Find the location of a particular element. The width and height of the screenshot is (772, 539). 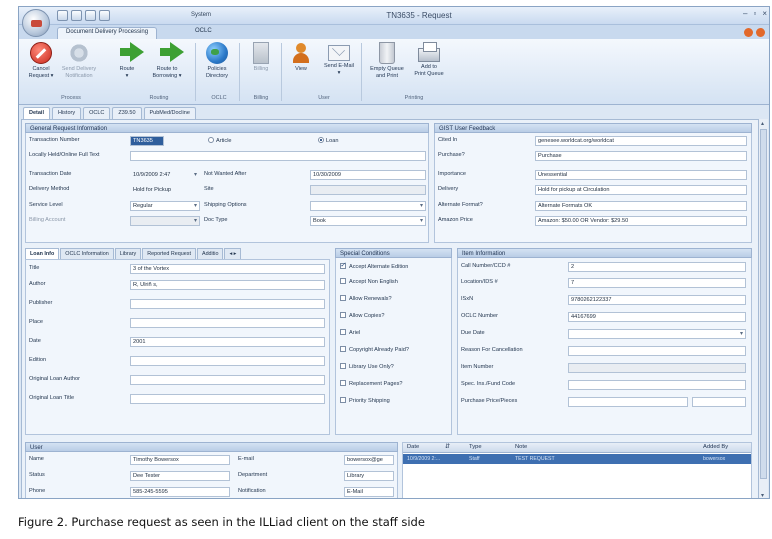

not-wanted-after-field: 10/30/2009 is located at coordinates (368, 175).